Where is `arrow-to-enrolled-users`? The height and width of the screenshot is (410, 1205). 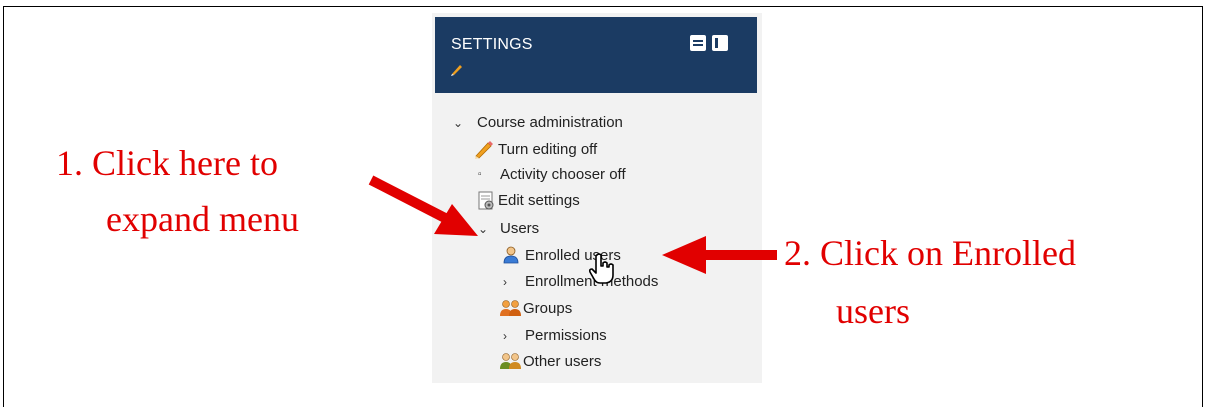 arrow-to-enrolled-users is located at coordinates (719, 255).